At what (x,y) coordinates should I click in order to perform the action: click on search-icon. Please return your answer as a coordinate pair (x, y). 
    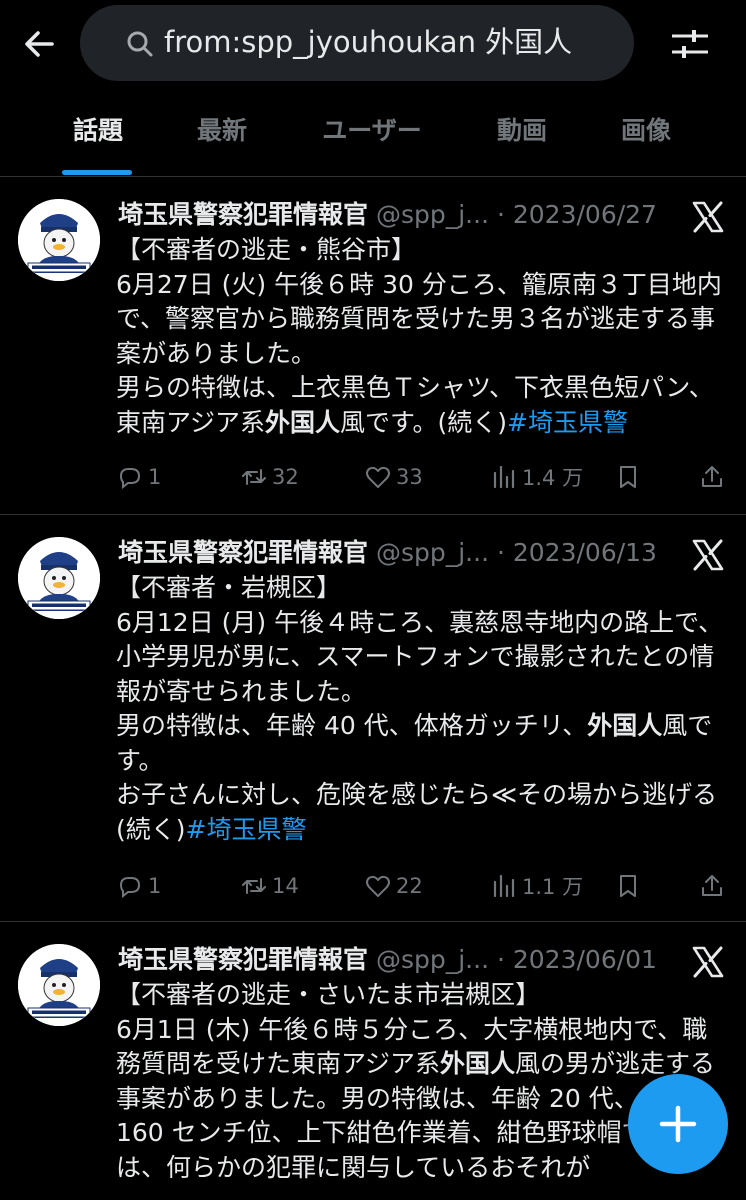
    Looking at the image, I should click on (140, 44).